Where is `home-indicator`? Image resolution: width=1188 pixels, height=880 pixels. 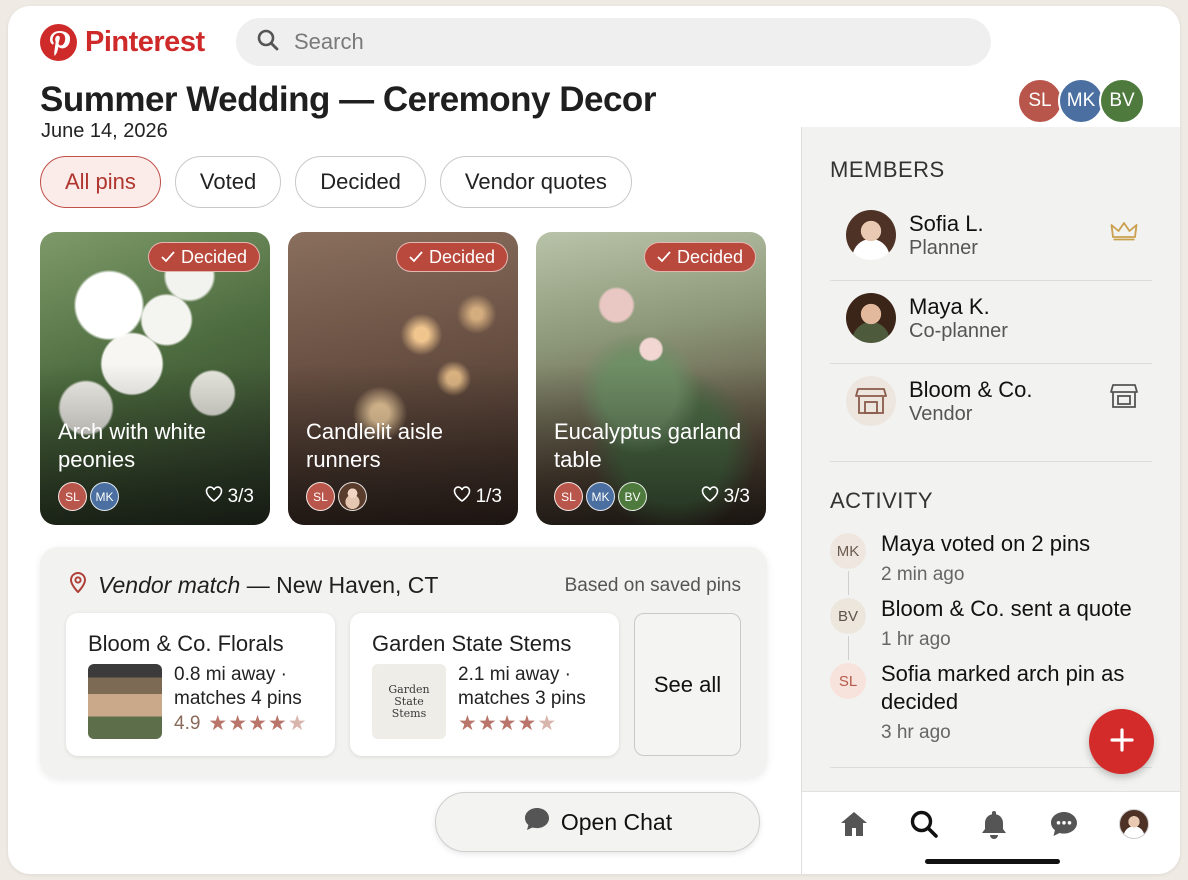 home-indicator is located at coordinates (992, 861).